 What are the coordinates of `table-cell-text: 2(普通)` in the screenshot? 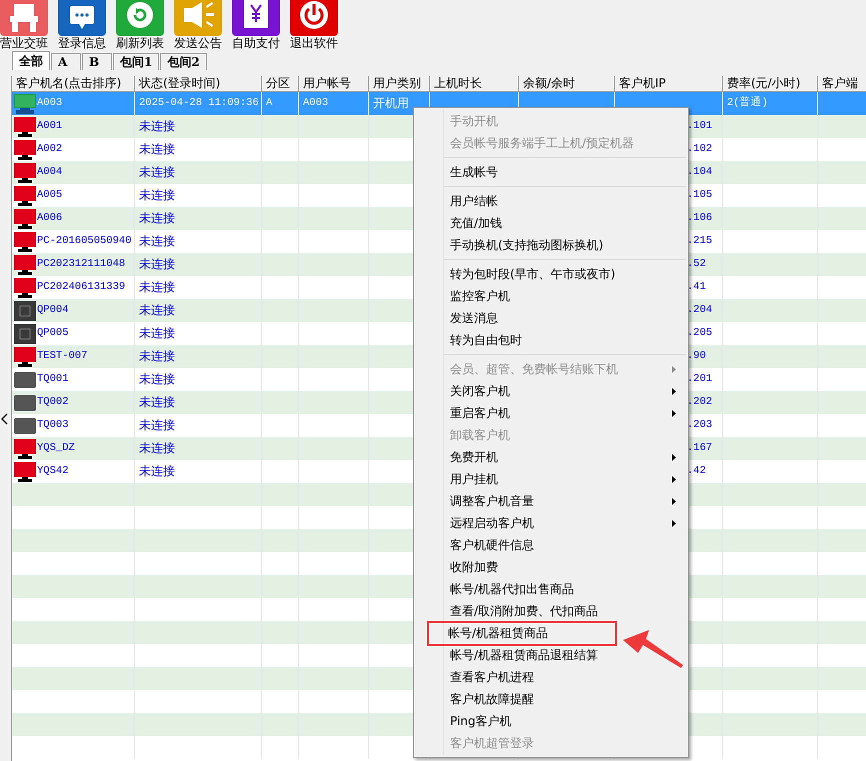 It's located at (747, 103).